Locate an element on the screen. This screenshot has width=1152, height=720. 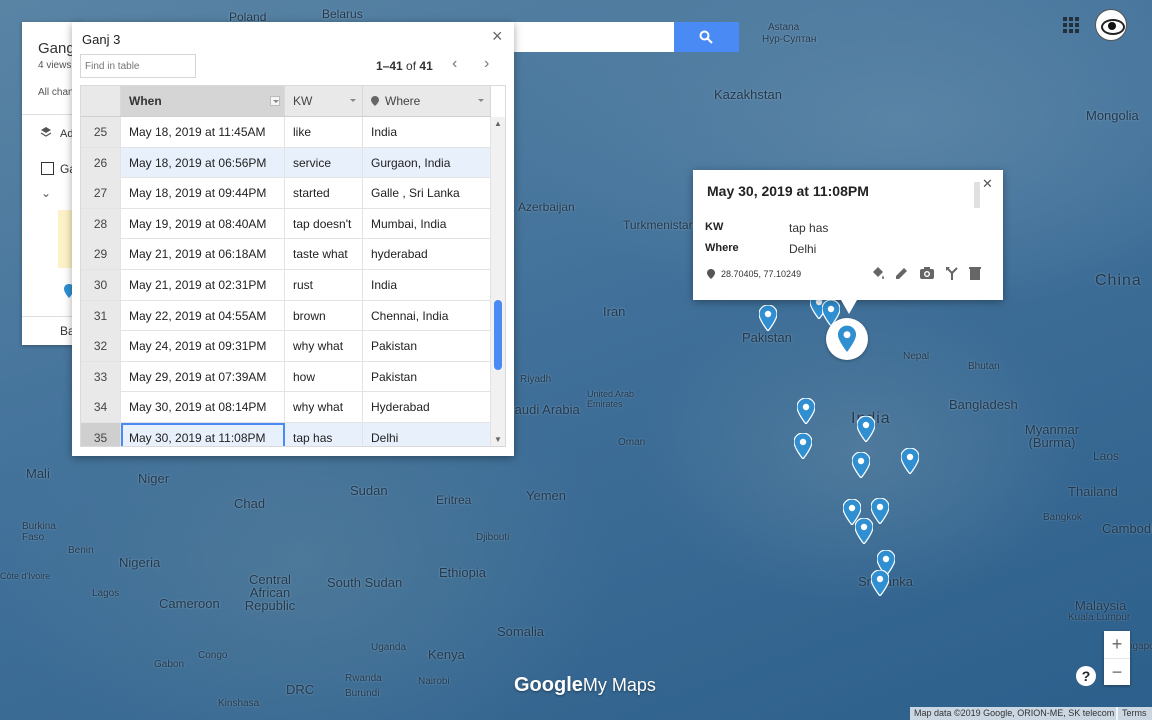
zoom-in-button: + is located at coordinates (1117, 644).